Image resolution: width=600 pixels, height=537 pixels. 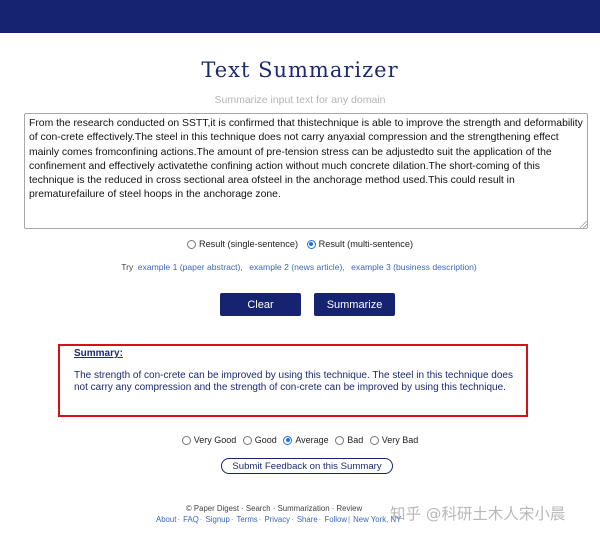 I want to click on footer-review-link: Review, so click(x=350, y=508).